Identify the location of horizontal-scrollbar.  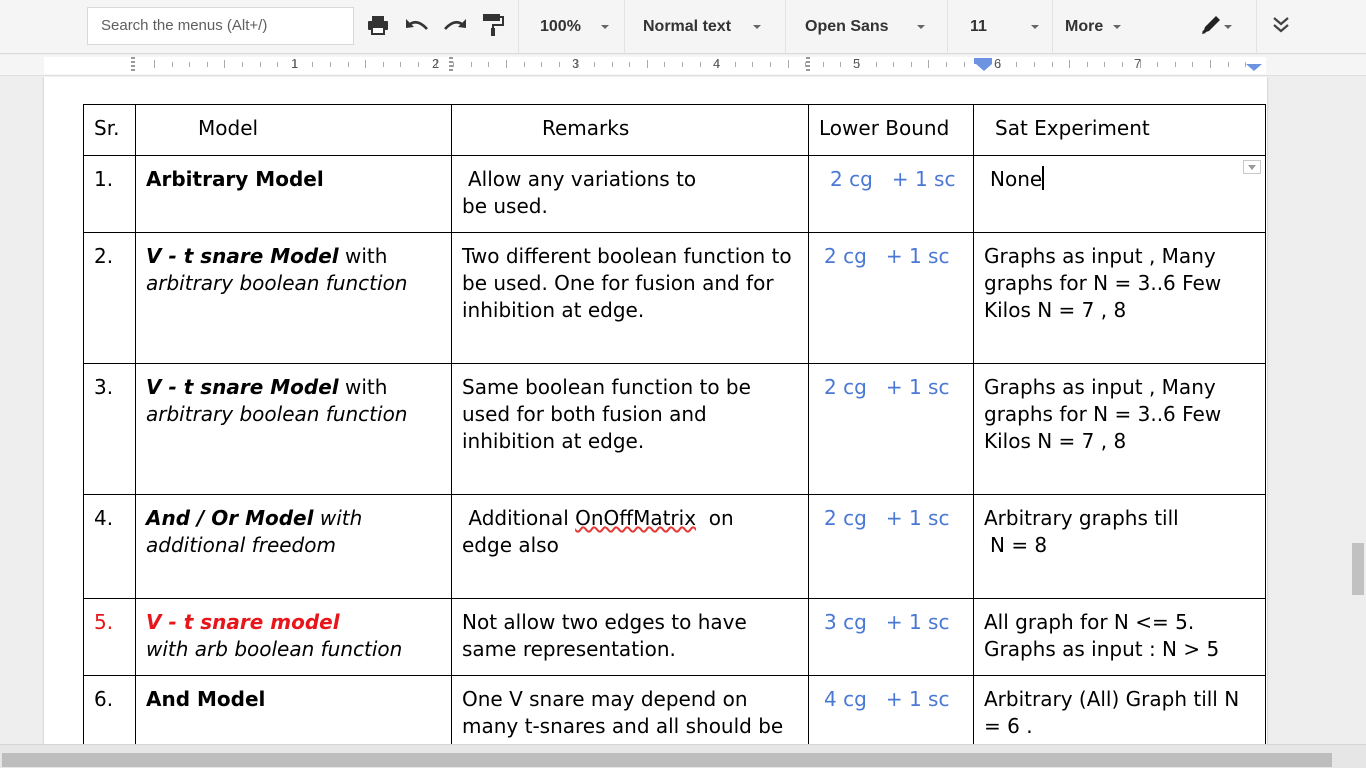
(683, 756).